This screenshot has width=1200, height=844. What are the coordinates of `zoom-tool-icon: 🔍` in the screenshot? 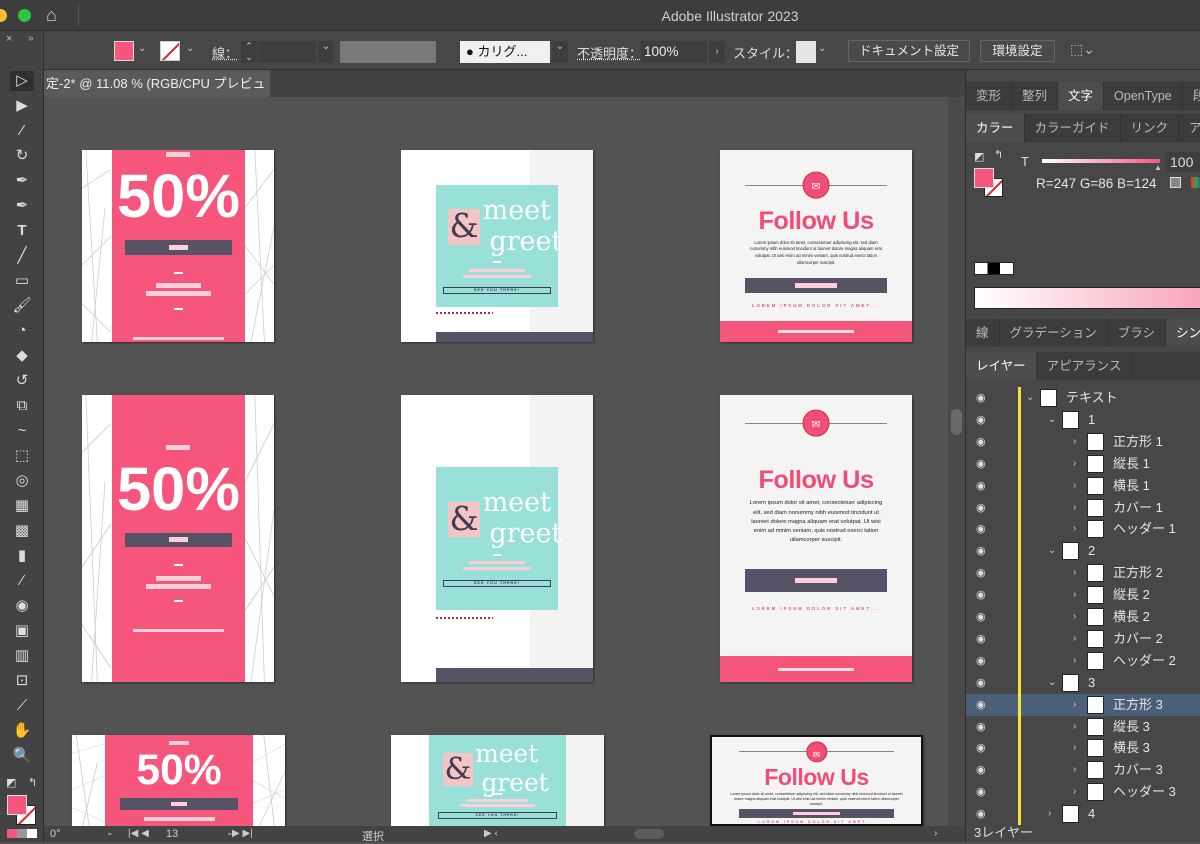 It's located at (22, 756).